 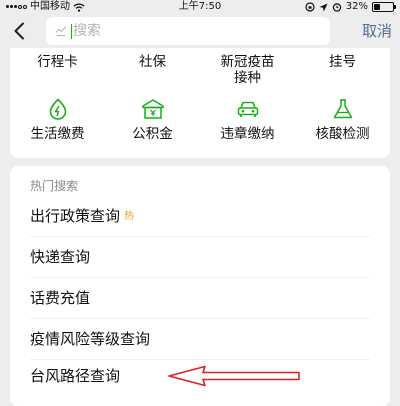 I want to click on hot-search-label: 出行政策查询, so click(x=75, y=216).